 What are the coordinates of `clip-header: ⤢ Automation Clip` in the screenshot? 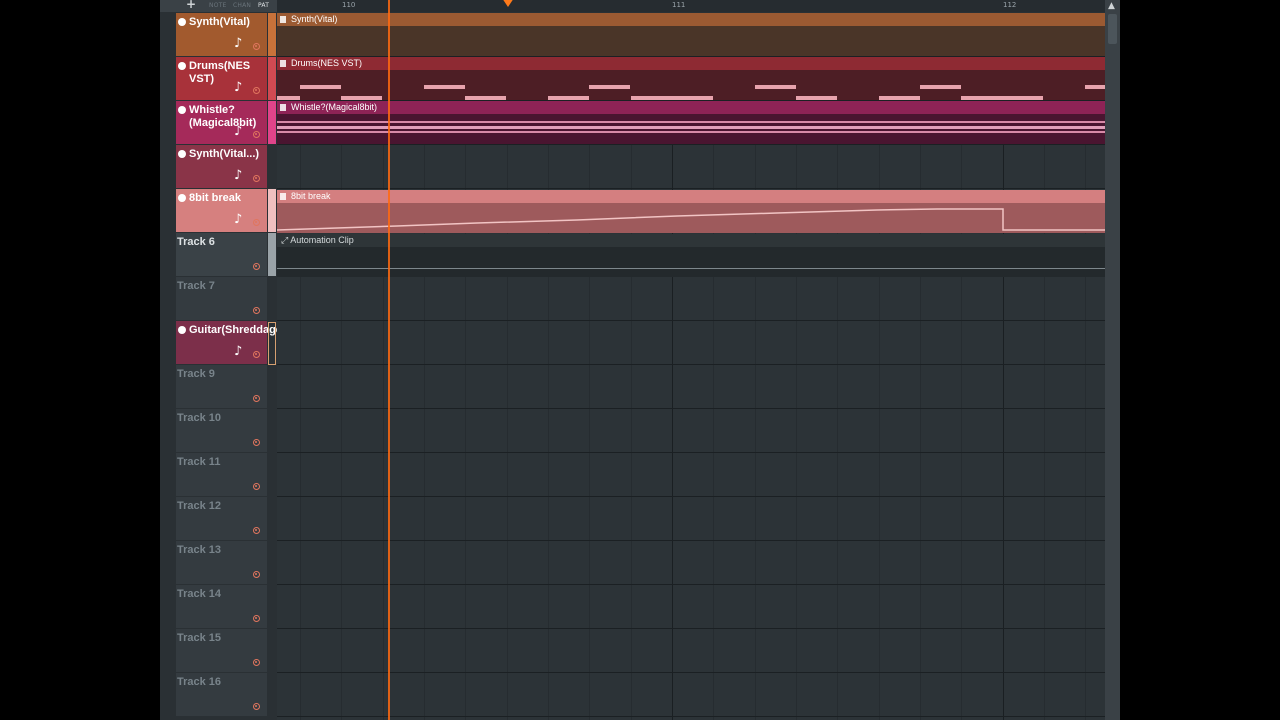 It's located at (691, 240).